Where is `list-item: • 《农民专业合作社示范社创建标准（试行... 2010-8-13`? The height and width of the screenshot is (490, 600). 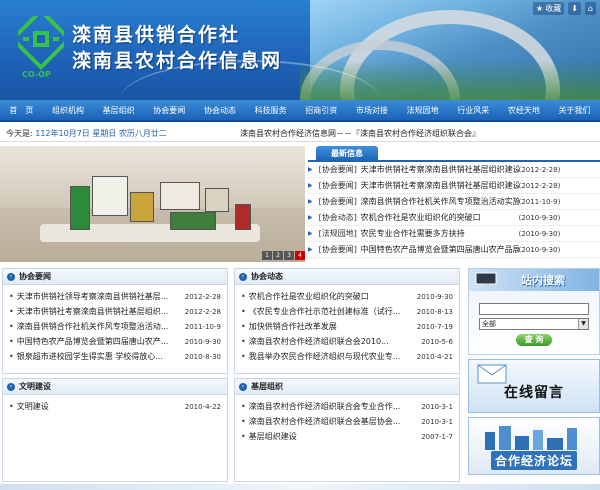 list-item: • 《农民专业合作社示范社创建标准（试行... 2010-8-13 is located at coordinates (347, 311).